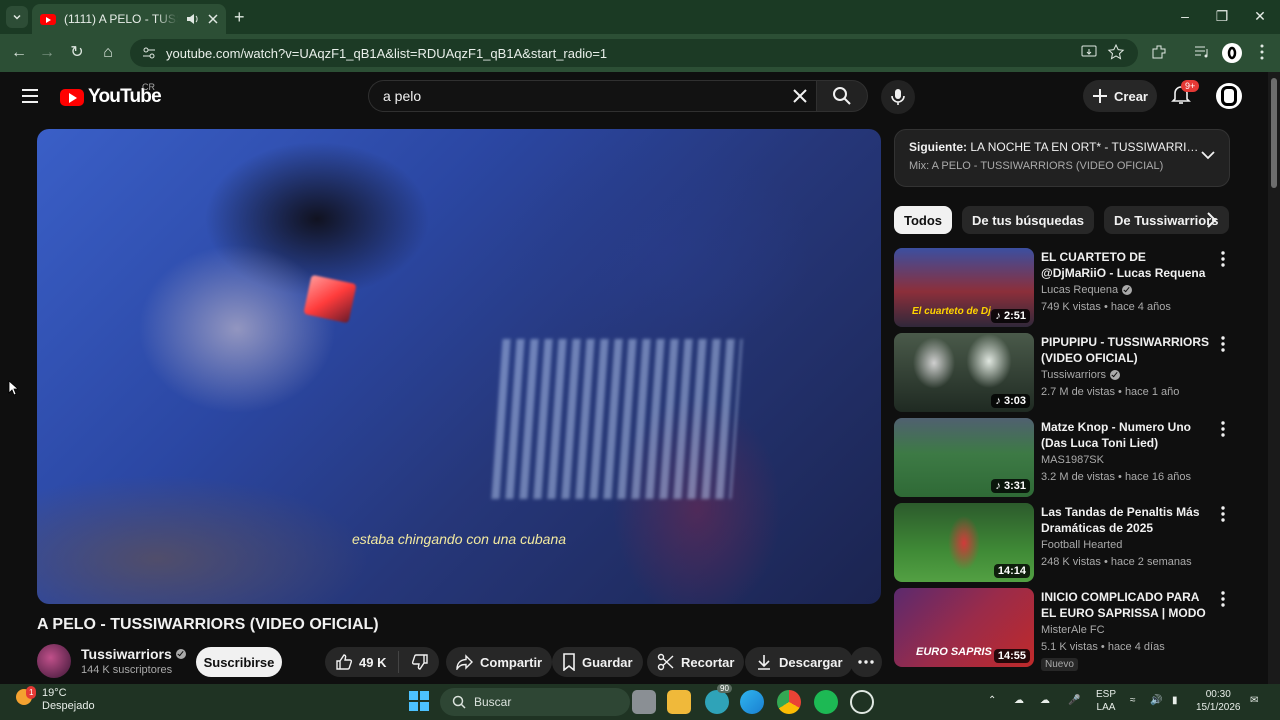  Describe the element at coordinates (964, 287) in the screenshot. I see `video-thumbnail: El cuarteto de Dj ♪ 2:51` at that location.